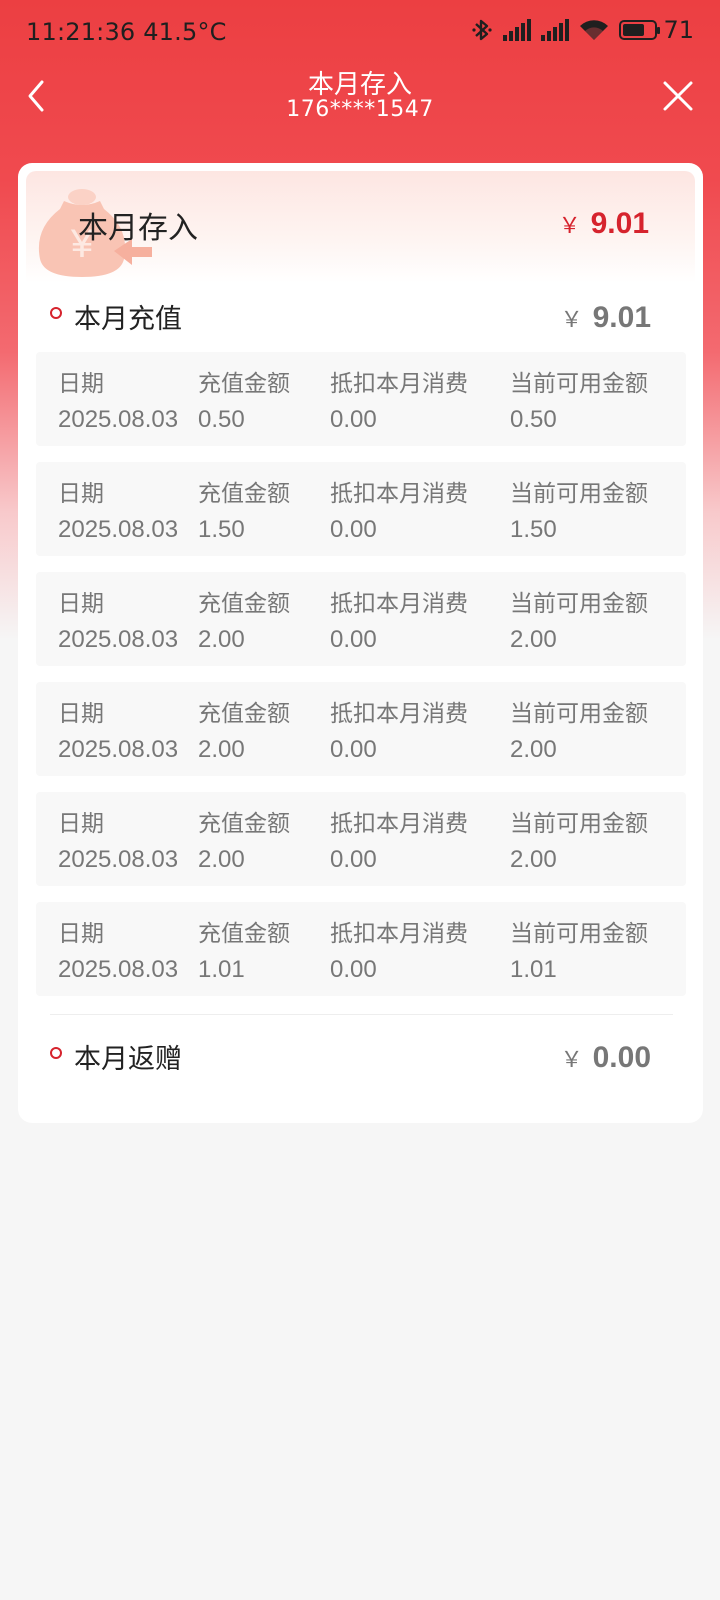  I want to click on recharge-value: 1.01, so click(221, 969).